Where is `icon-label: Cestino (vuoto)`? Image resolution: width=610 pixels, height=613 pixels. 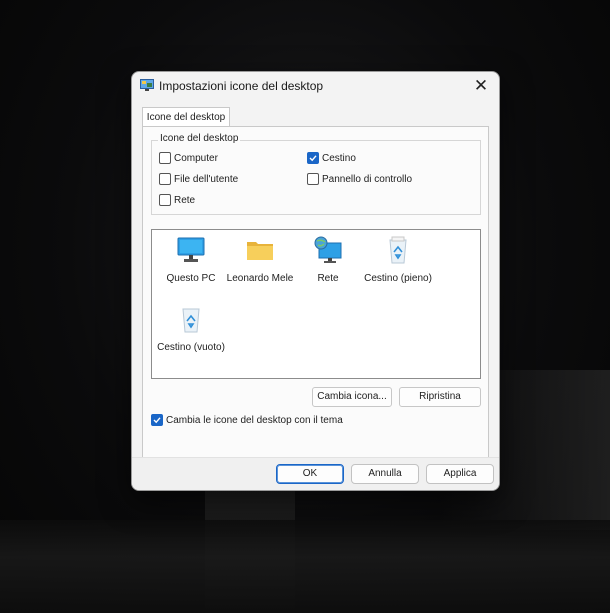 icon-label: Cestino (vuoto) is located at coordinates (191, 347).